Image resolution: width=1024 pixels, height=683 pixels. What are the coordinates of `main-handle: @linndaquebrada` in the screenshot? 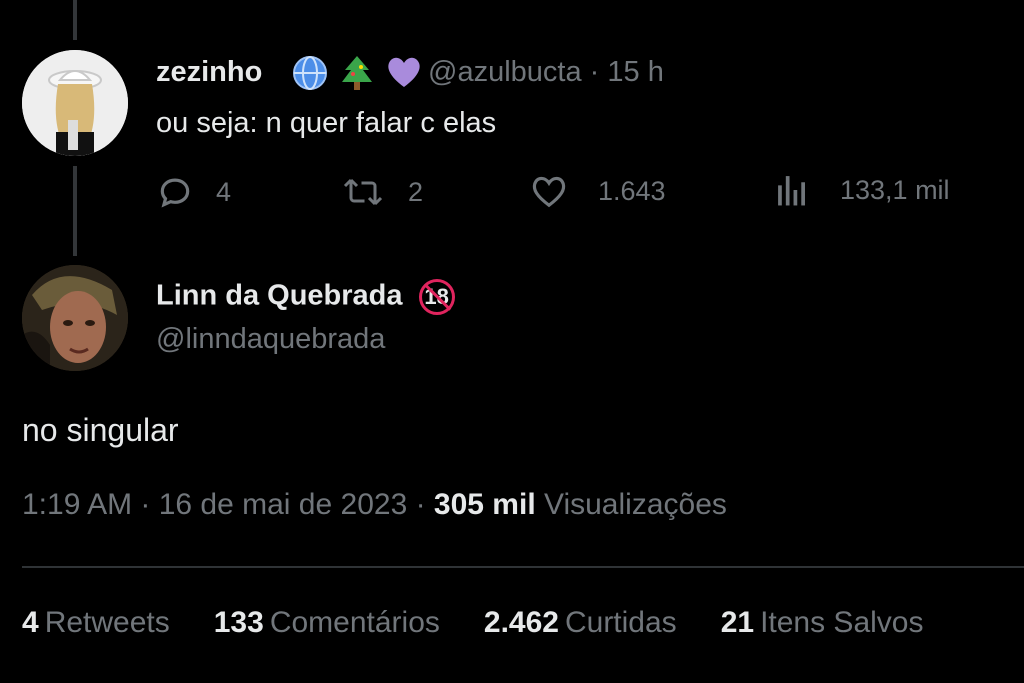 It's located at (270, 339).